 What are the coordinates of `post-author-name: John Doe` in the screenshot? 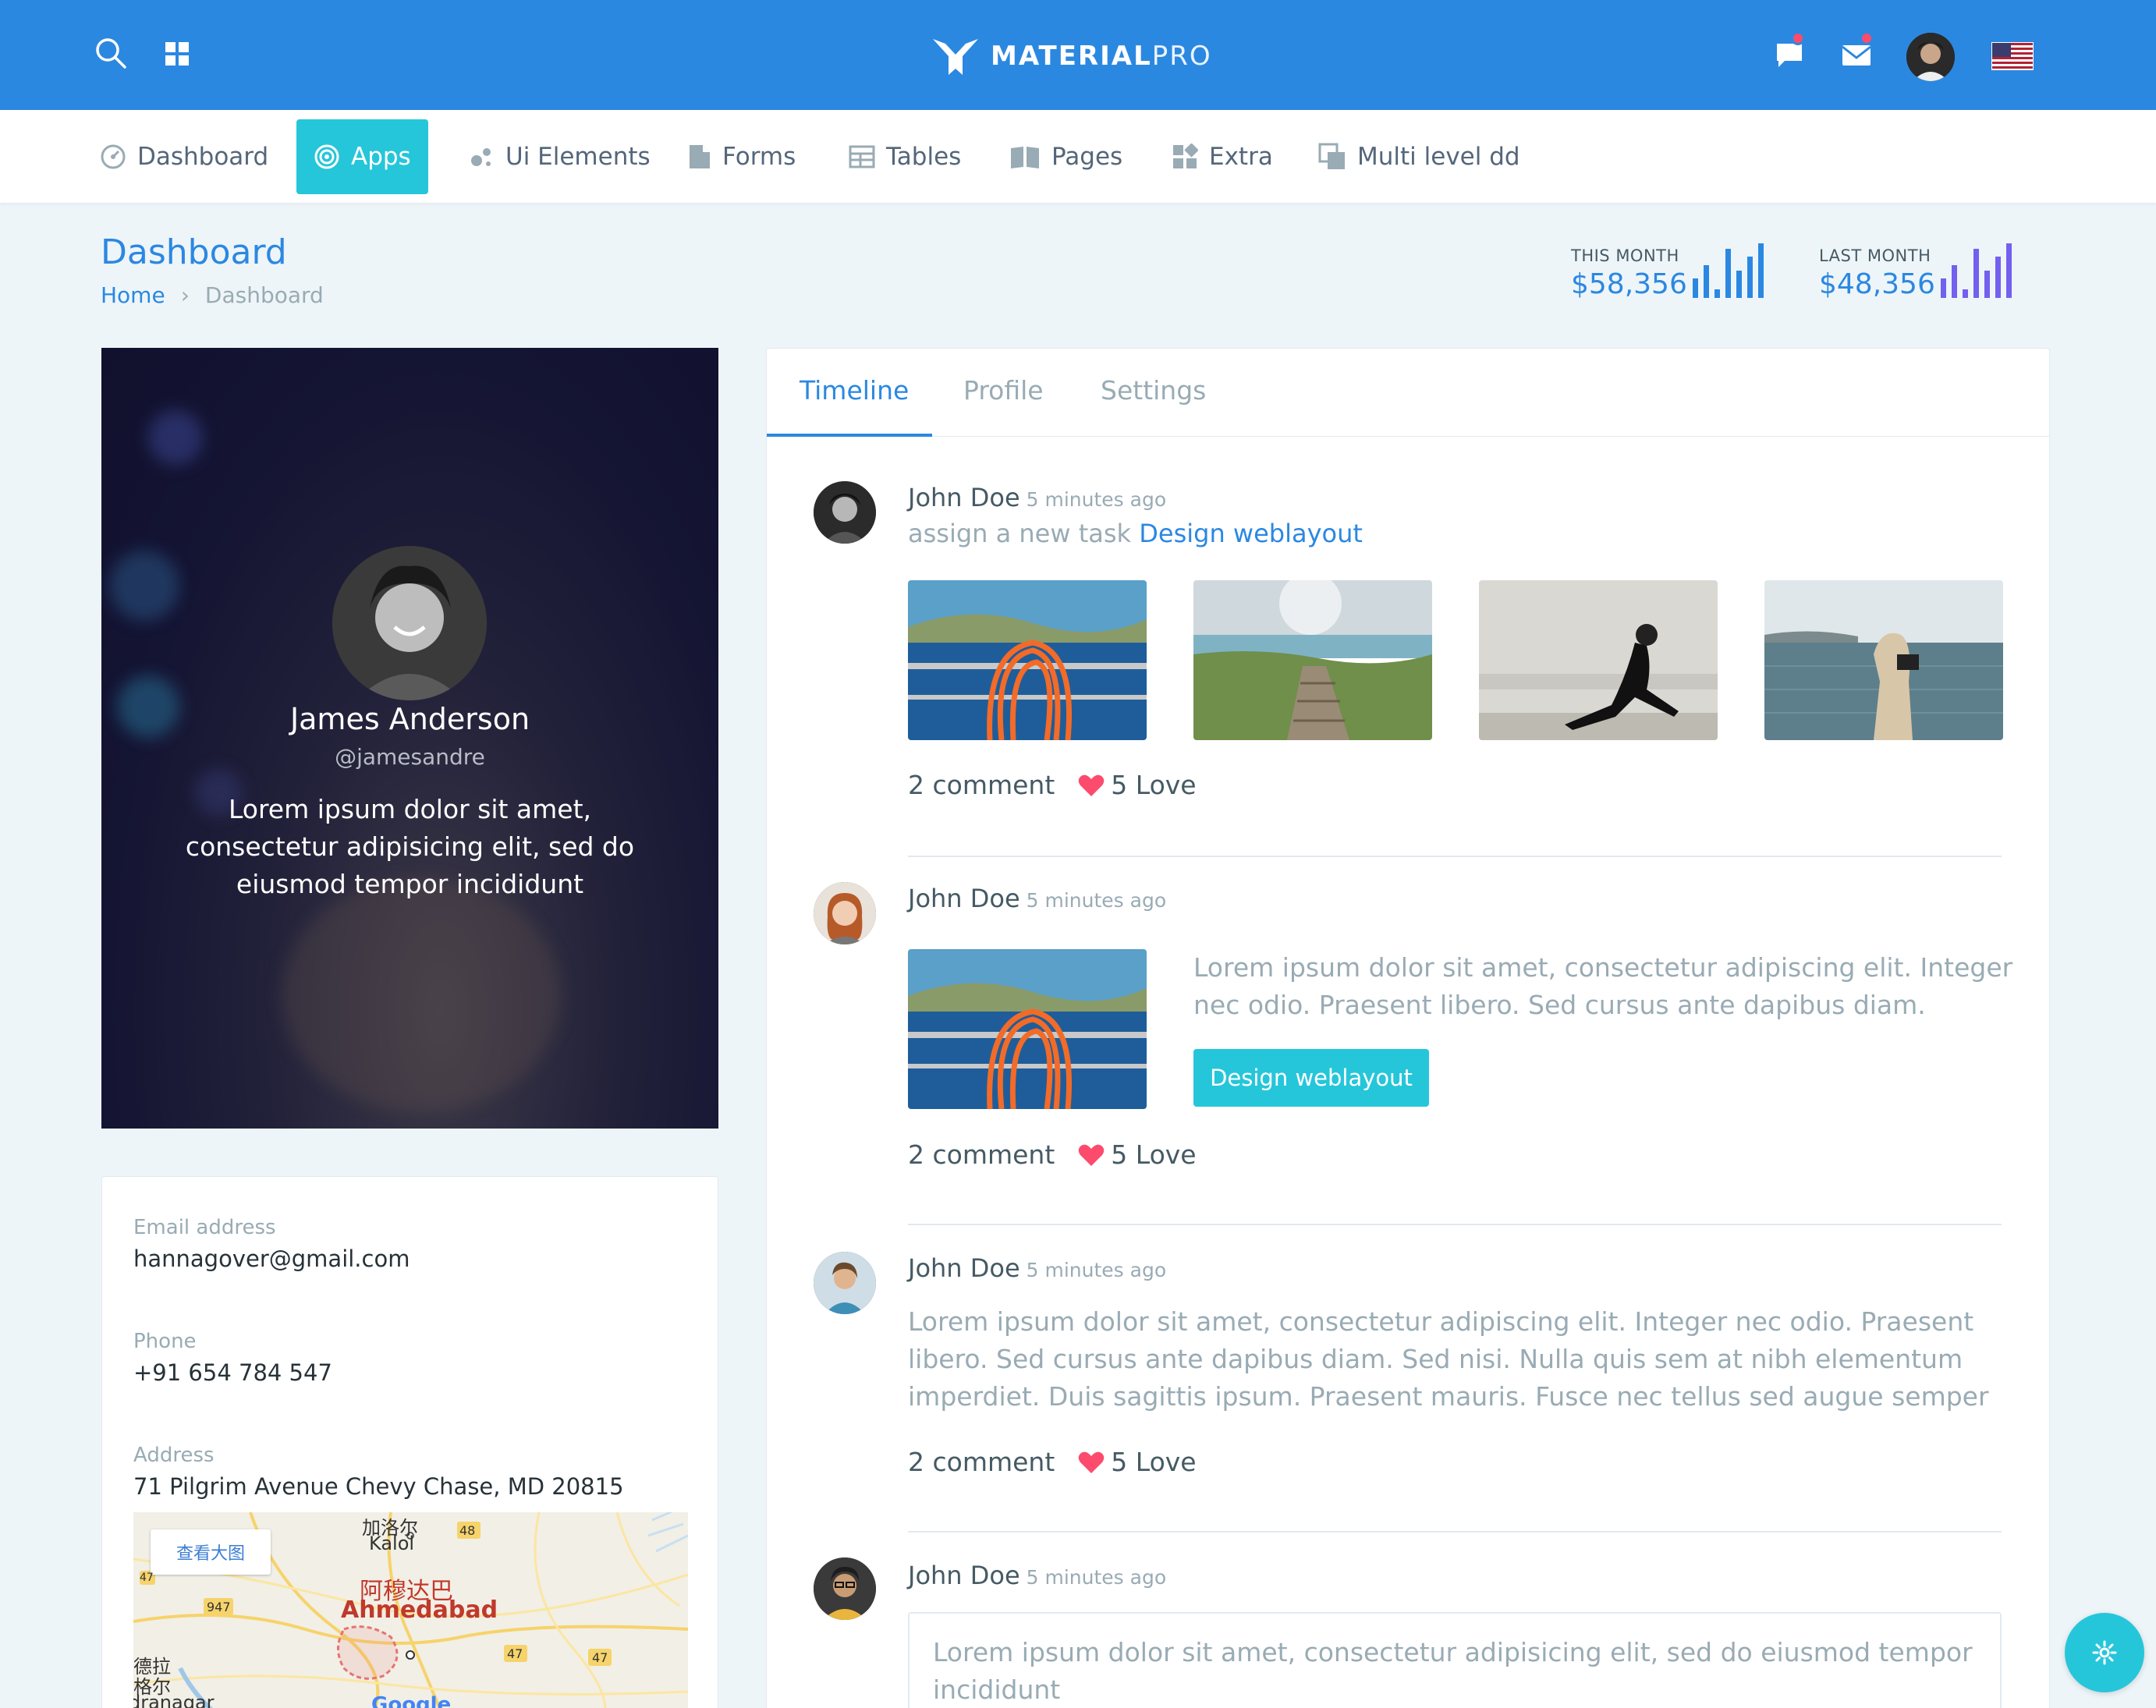 It's located at (964, 497).